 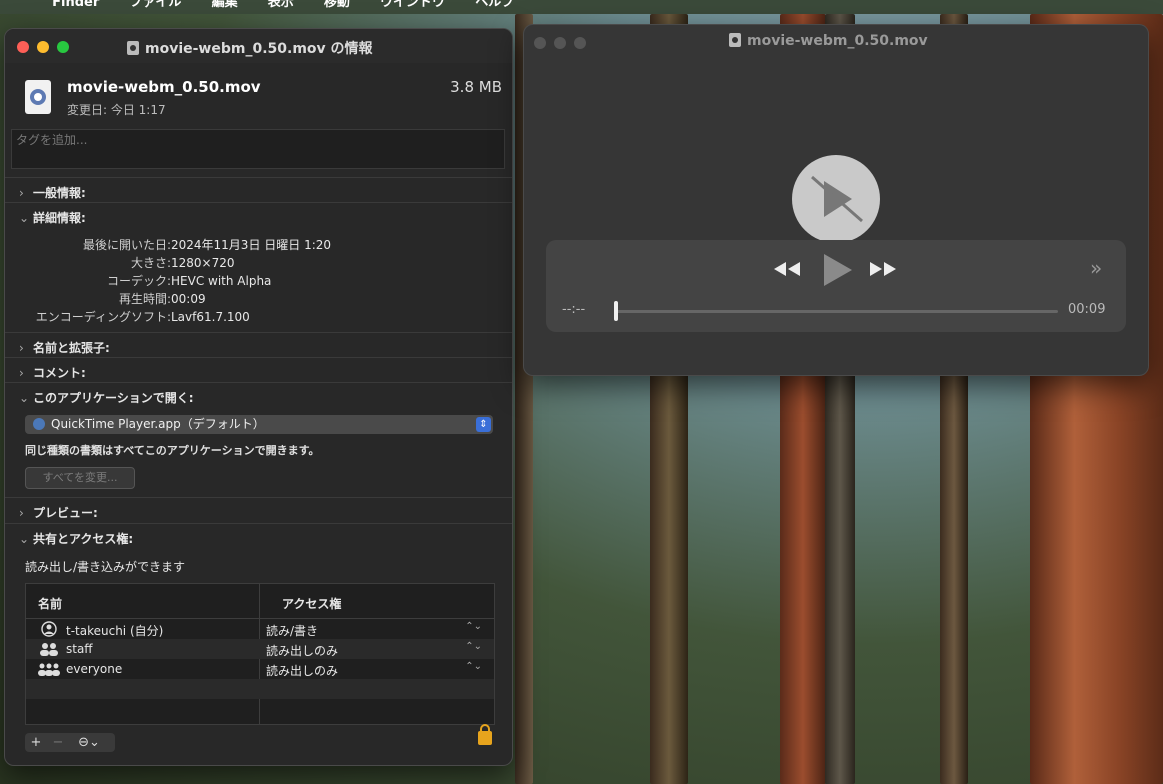 What do you see at coordinates (76, 538) in the screenshot?
I see `sharing-header: ⌄ 共有とアクセス権:` at bounding box center [76, 538].